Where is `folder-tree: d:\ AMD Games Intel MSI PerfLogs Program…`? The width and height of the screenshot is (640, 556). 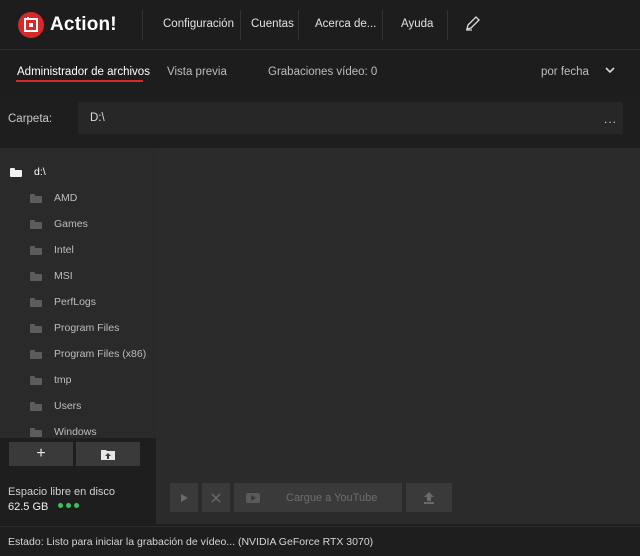
folder-tree: d:\ AMD Games Intel MSI PerfLogs Program… is located at coordinates (78, 293).